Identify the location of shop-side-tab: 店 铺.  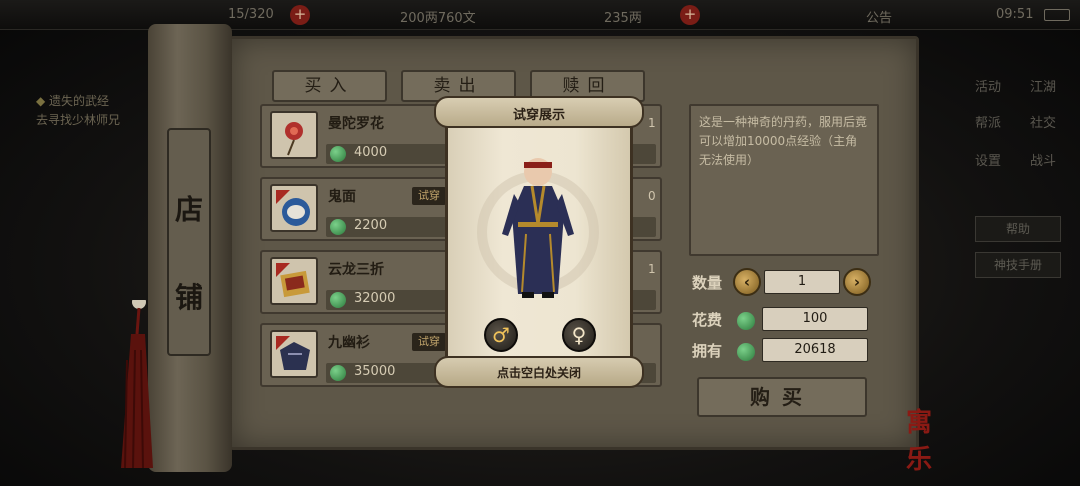
(189, 242).